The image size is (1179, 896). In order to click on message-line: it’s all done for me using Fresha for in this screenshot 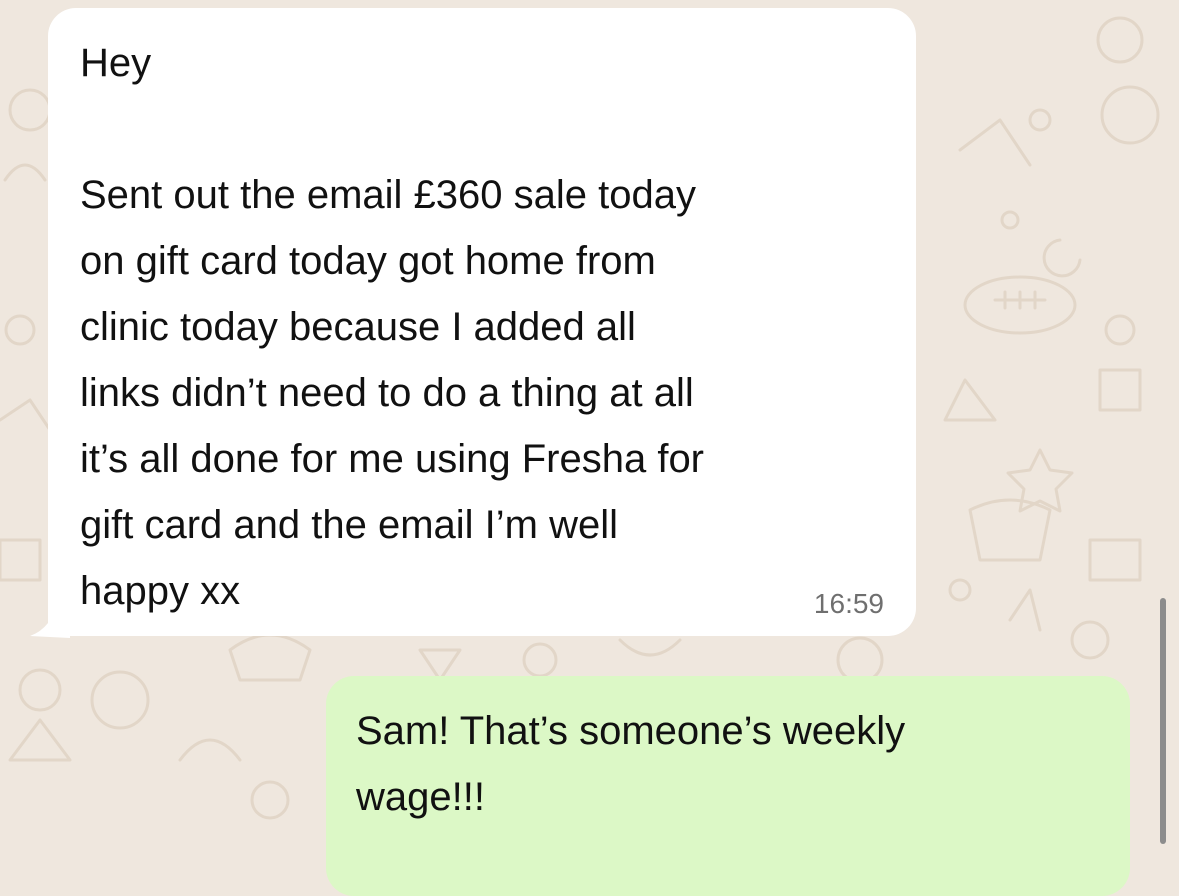, I will do `click(392, 459)`.